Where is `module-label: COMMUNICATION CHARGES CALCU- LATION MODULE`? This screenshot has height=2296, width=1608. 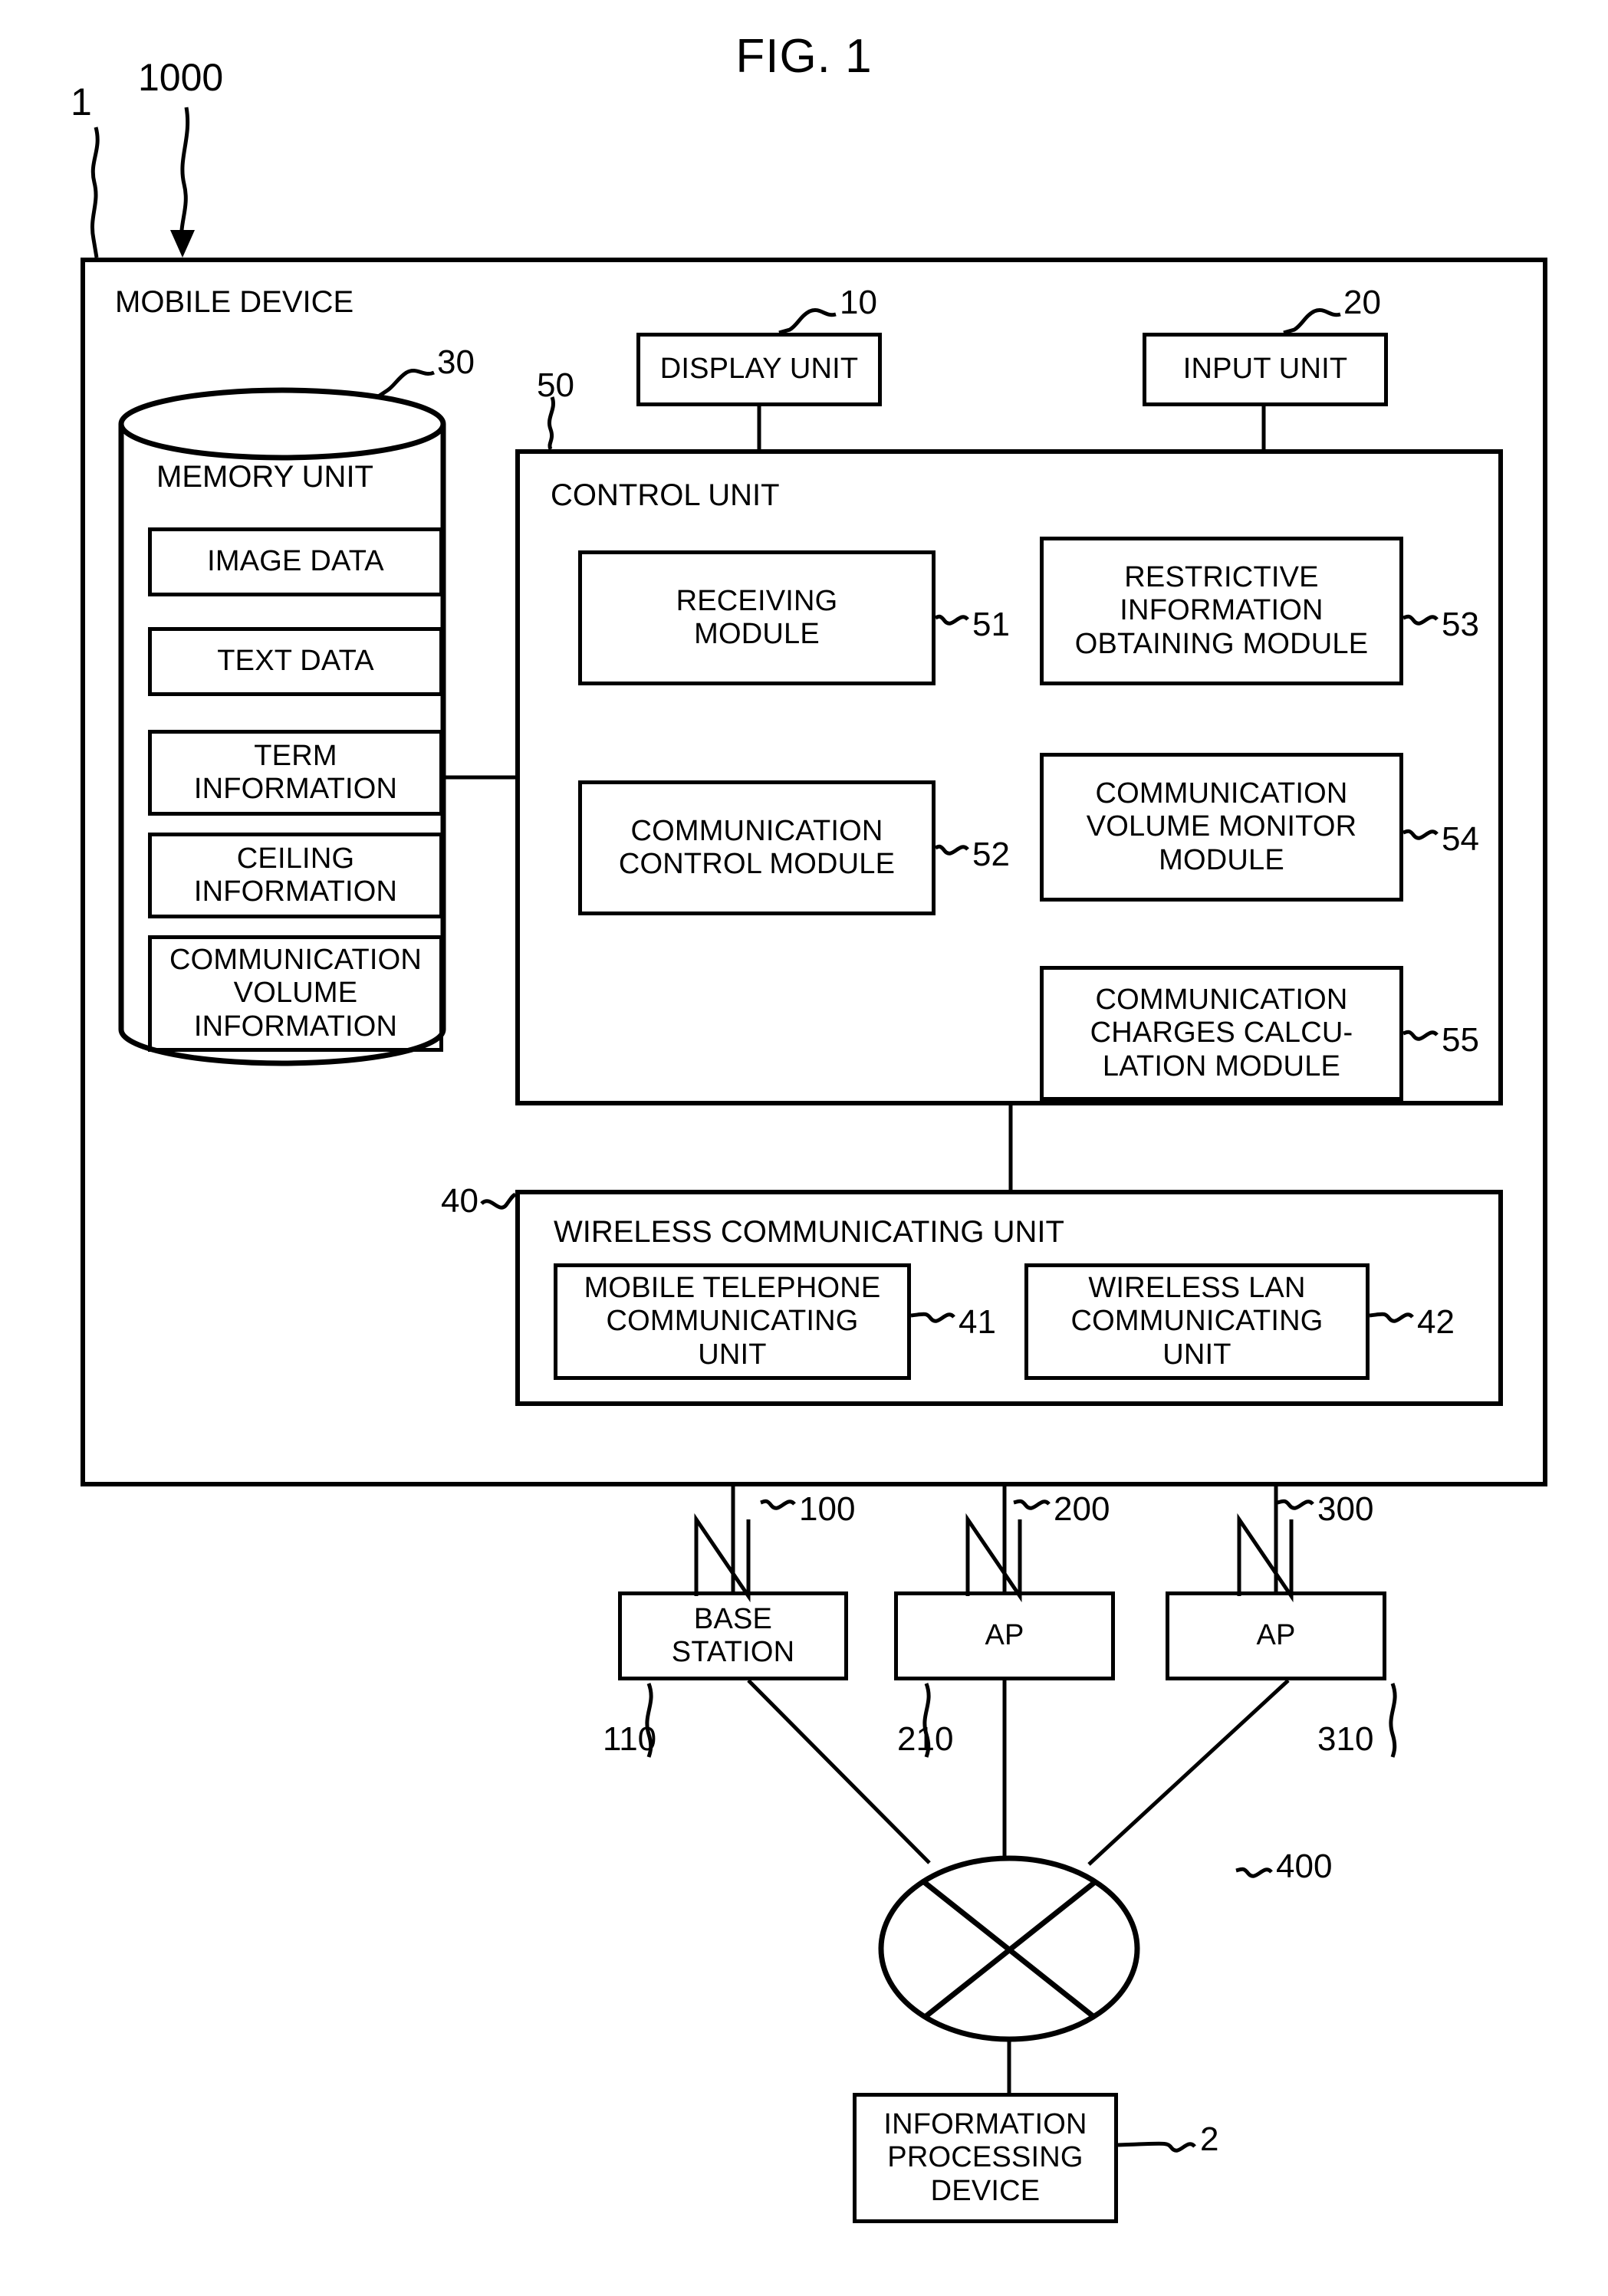
module-label: COMMUNICATION CHARGES CALCU- LATION MODULE is located at coordinates (1221, 1033).